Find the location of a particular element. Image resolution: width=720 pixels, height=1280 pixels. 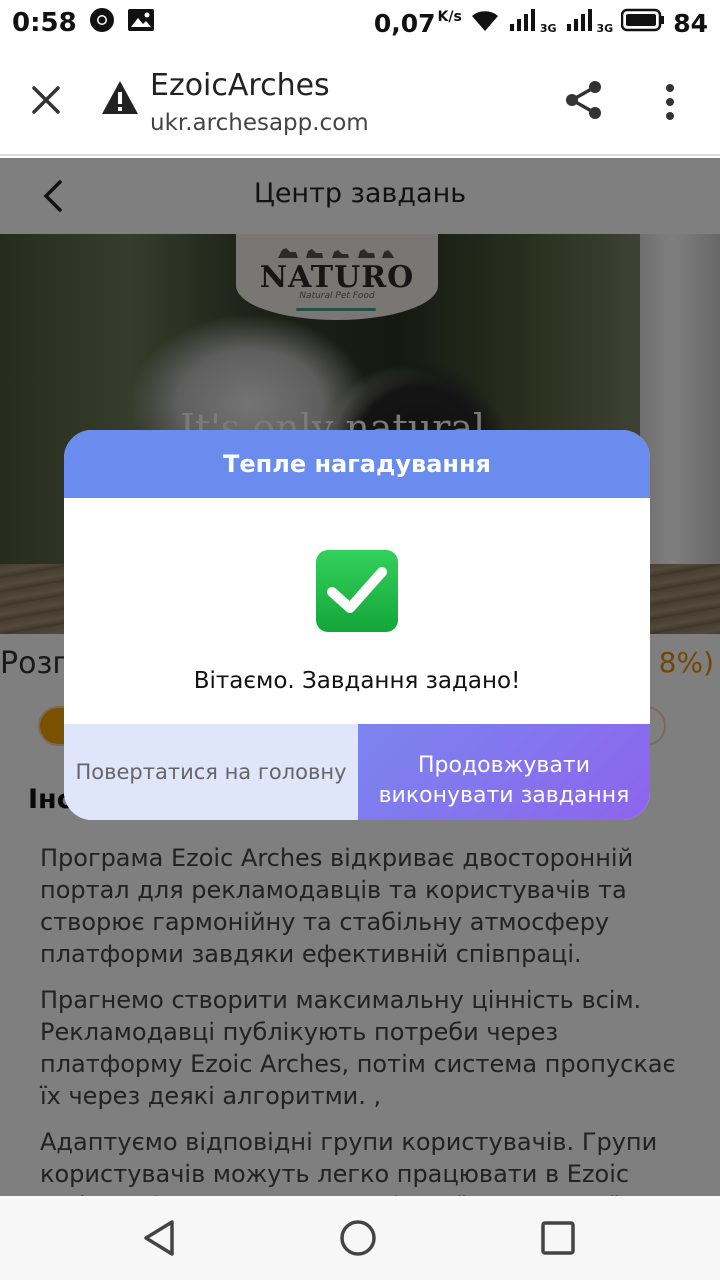

battery-icon is located at coordinates (642, 23).